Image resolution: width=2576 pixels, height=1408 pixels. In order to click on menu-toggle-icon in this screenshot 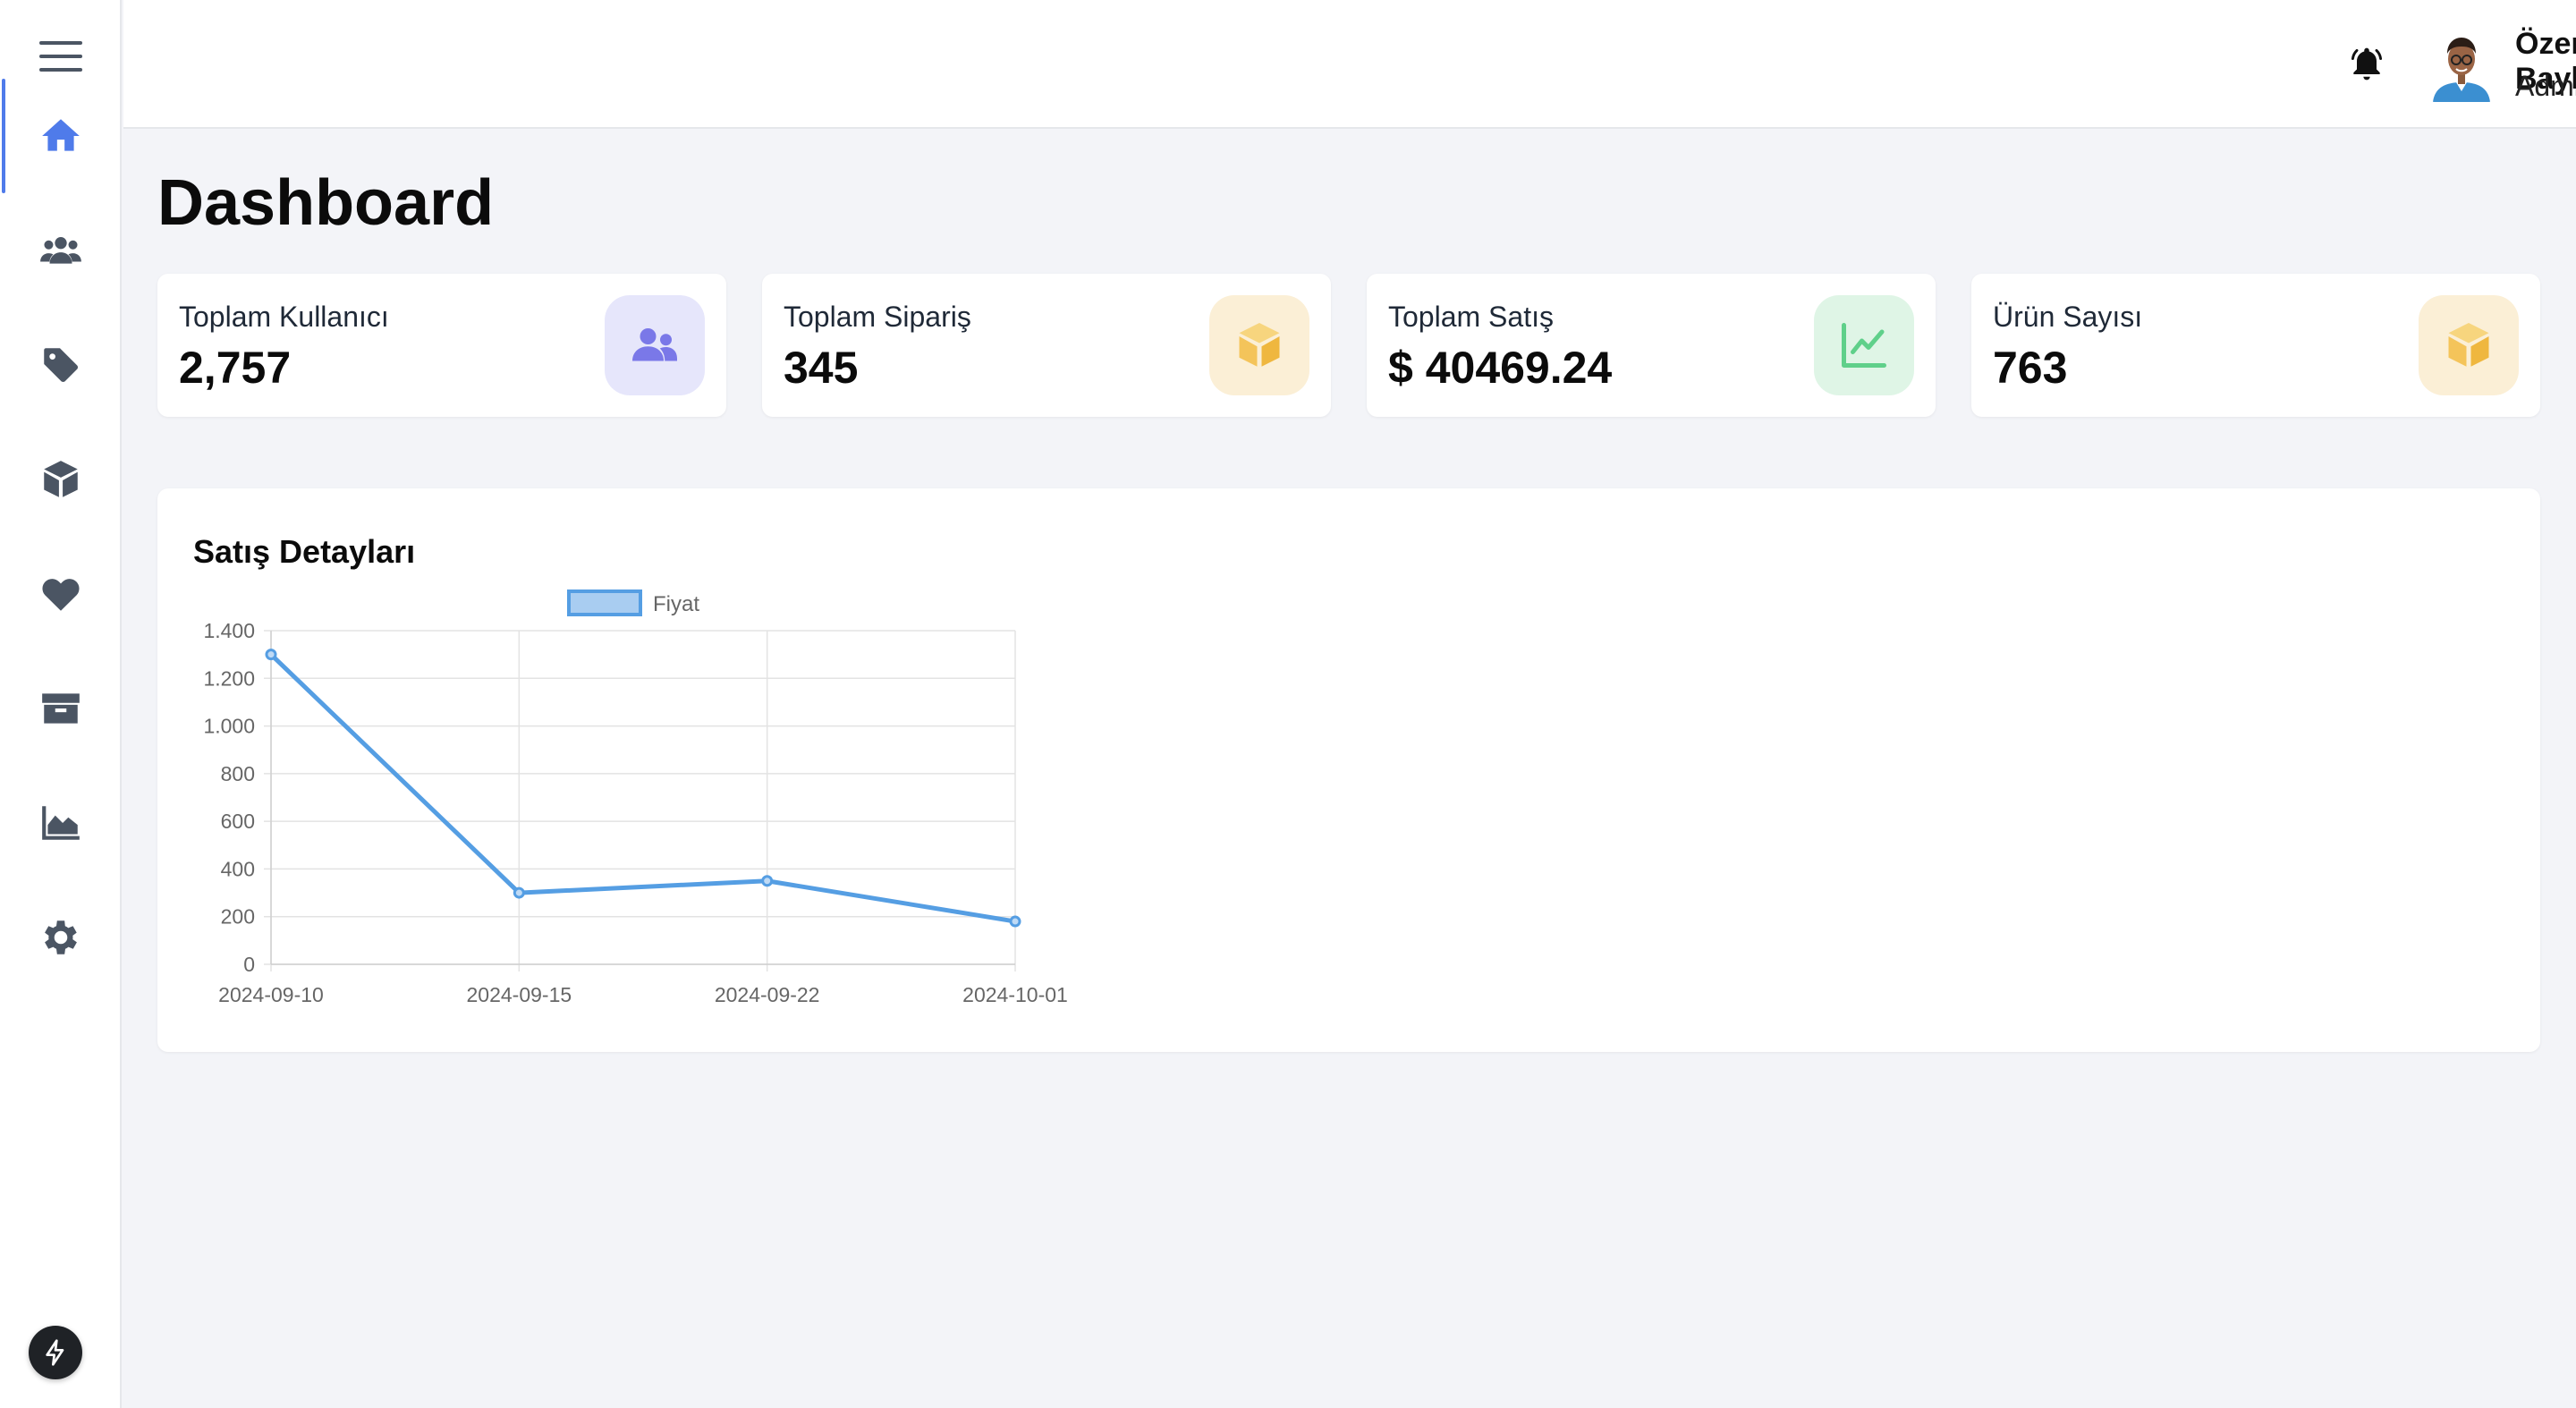, I will do `click(60, 57)`.